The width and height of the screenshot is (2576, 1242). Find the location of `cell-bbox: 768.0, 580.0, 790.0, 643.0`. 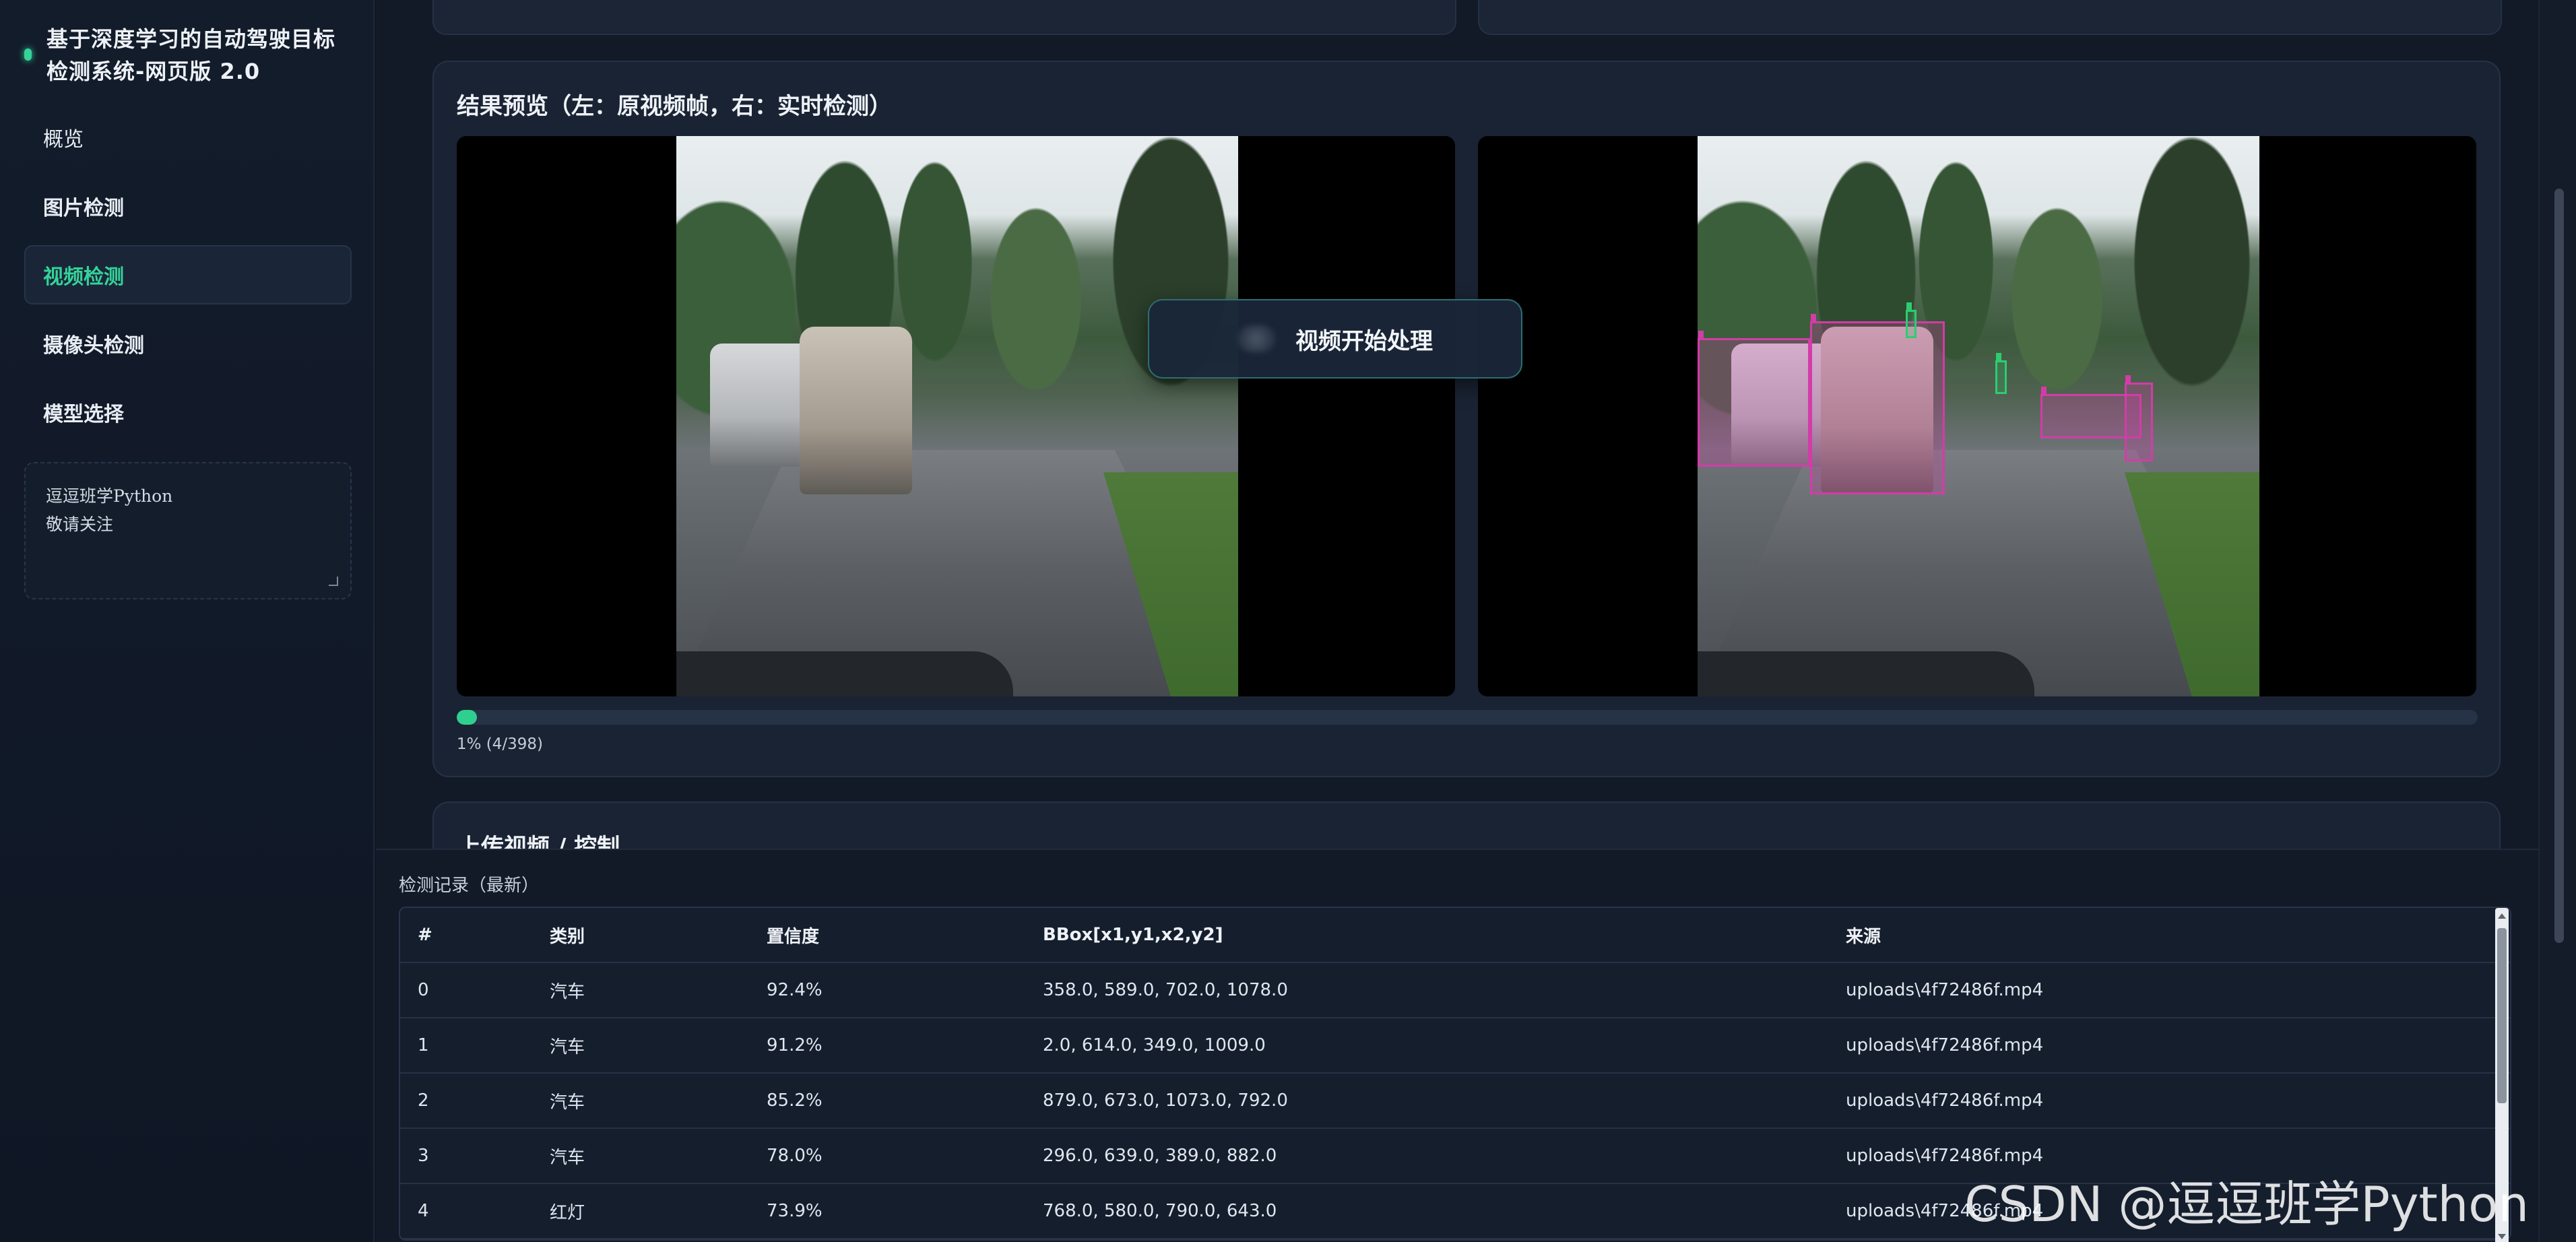

cell-bbox: 768.0, 580.0, 790.0, 643.0 is located at coordinates (1160, 1211).